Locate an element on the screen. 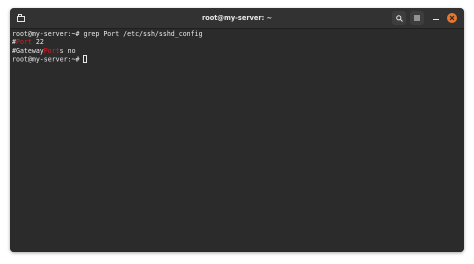 The image size is (474, 264). text-cursor is located at coordinates (85, 59).